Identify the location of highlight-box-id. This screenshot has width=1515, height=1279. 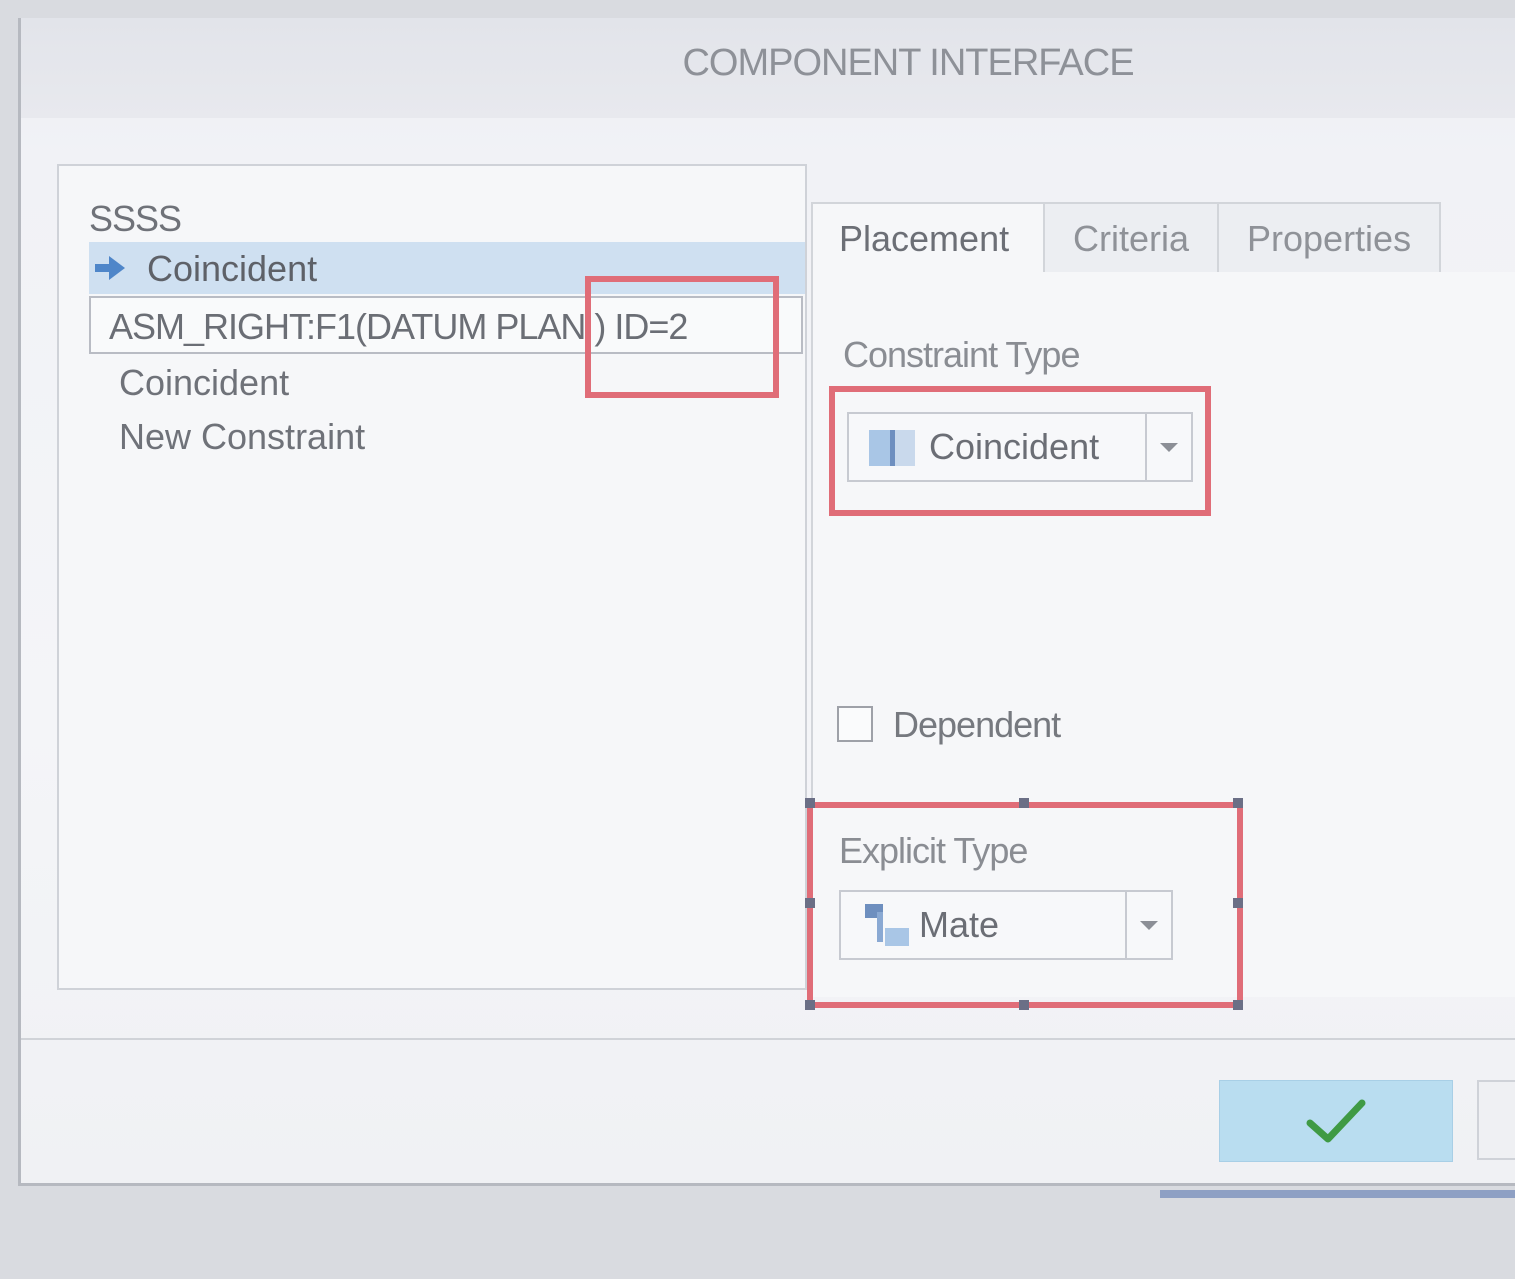
(682, 337).